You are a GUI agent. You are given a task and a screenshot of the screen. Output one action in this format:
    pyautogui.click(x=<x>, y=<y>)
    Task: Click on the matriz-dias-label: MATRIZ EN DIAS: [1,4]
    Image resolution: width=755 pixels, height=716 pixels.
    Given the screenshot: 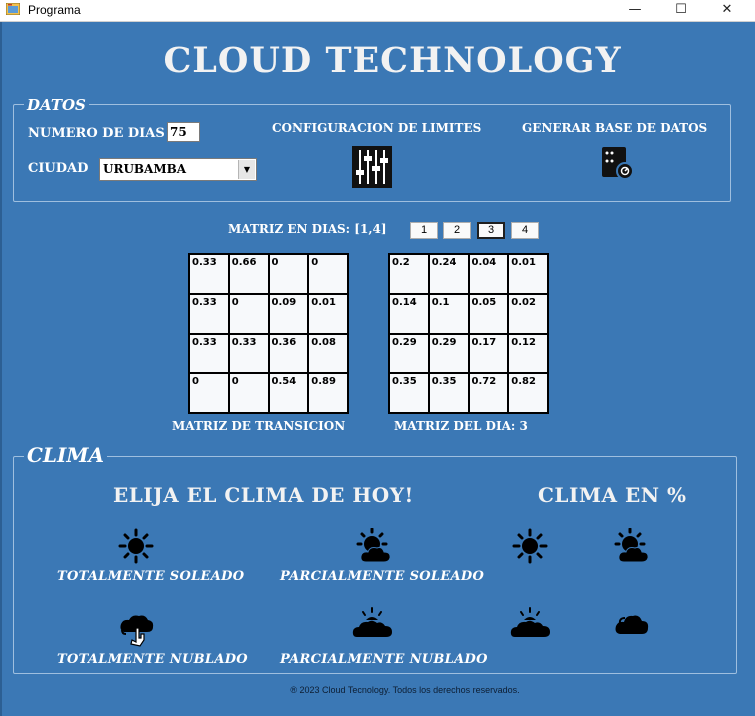 What is the action you would take?
    pyautogui.click(x=307, y=229)
    